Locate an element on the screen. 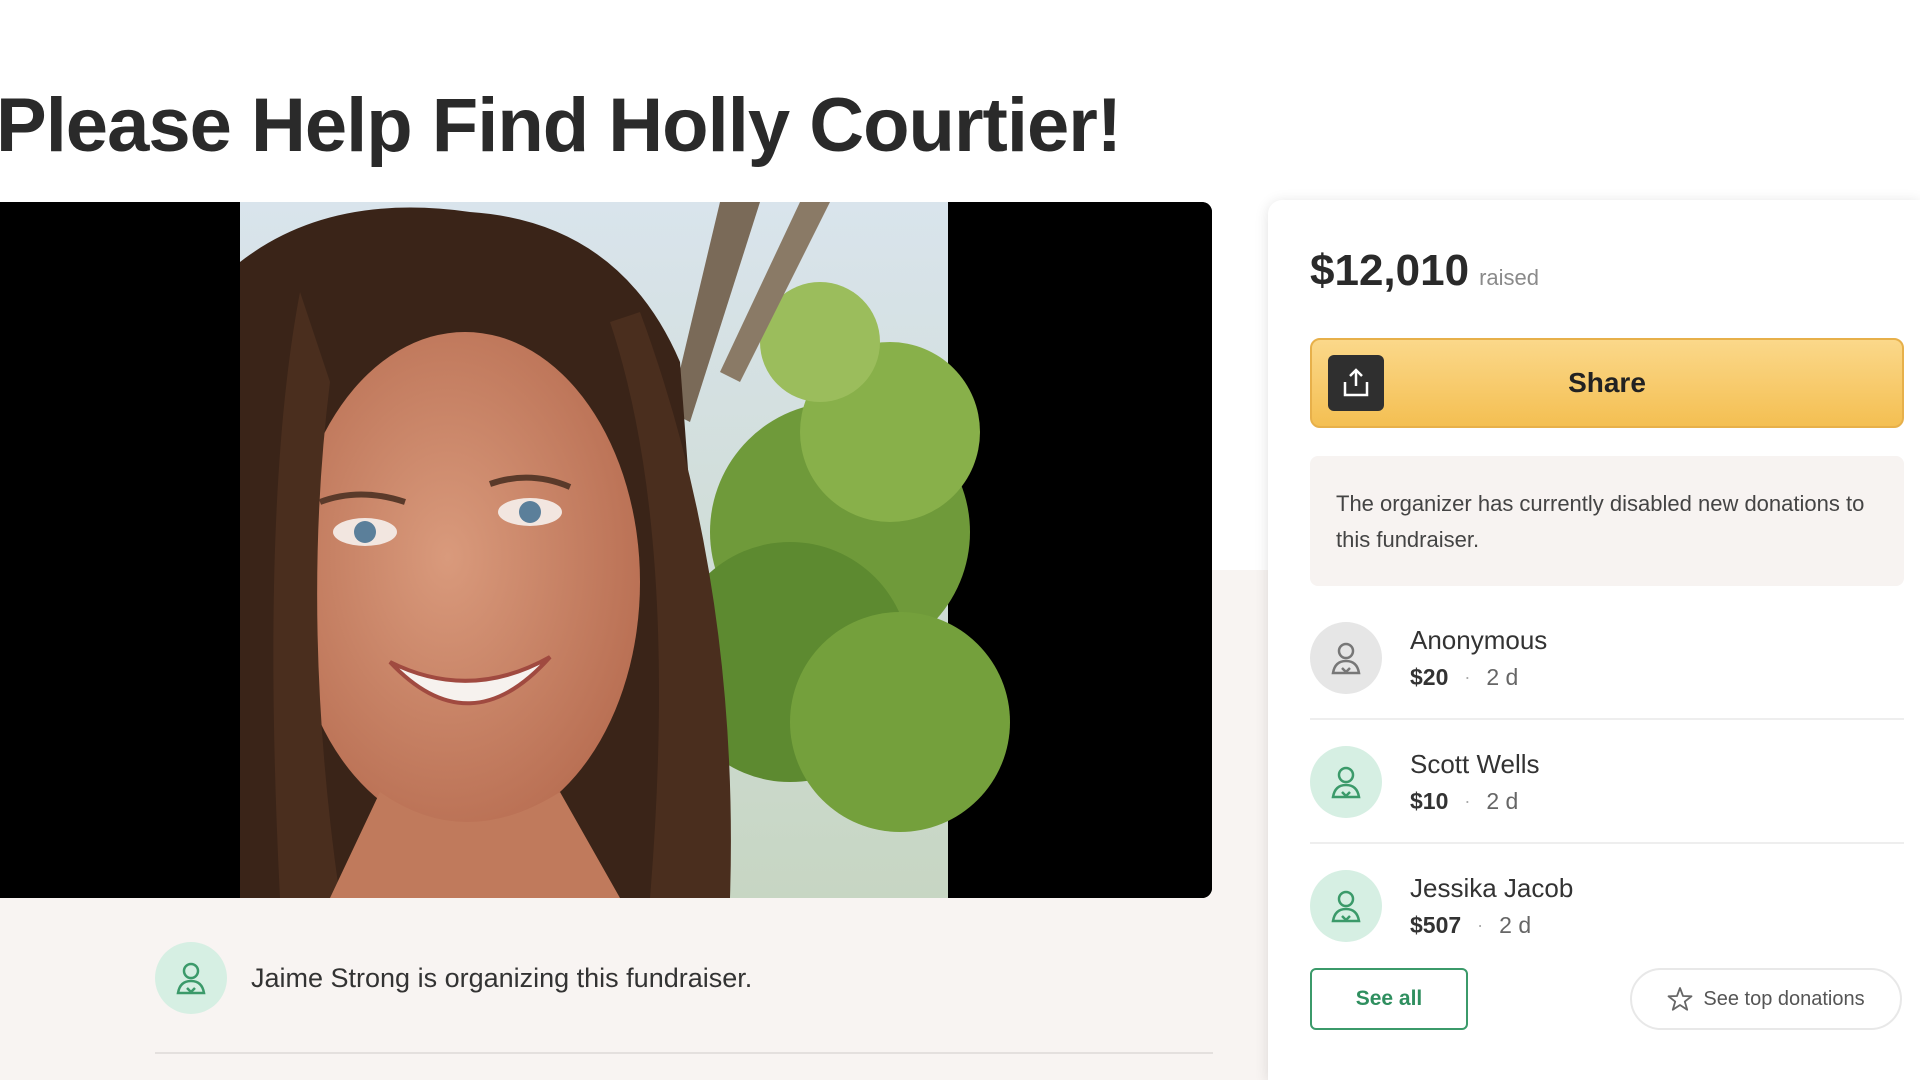 The height and width of the screenshot is (1080, 1920). see-top-donations-button: See top donations is located at coordinates (1766, 999).